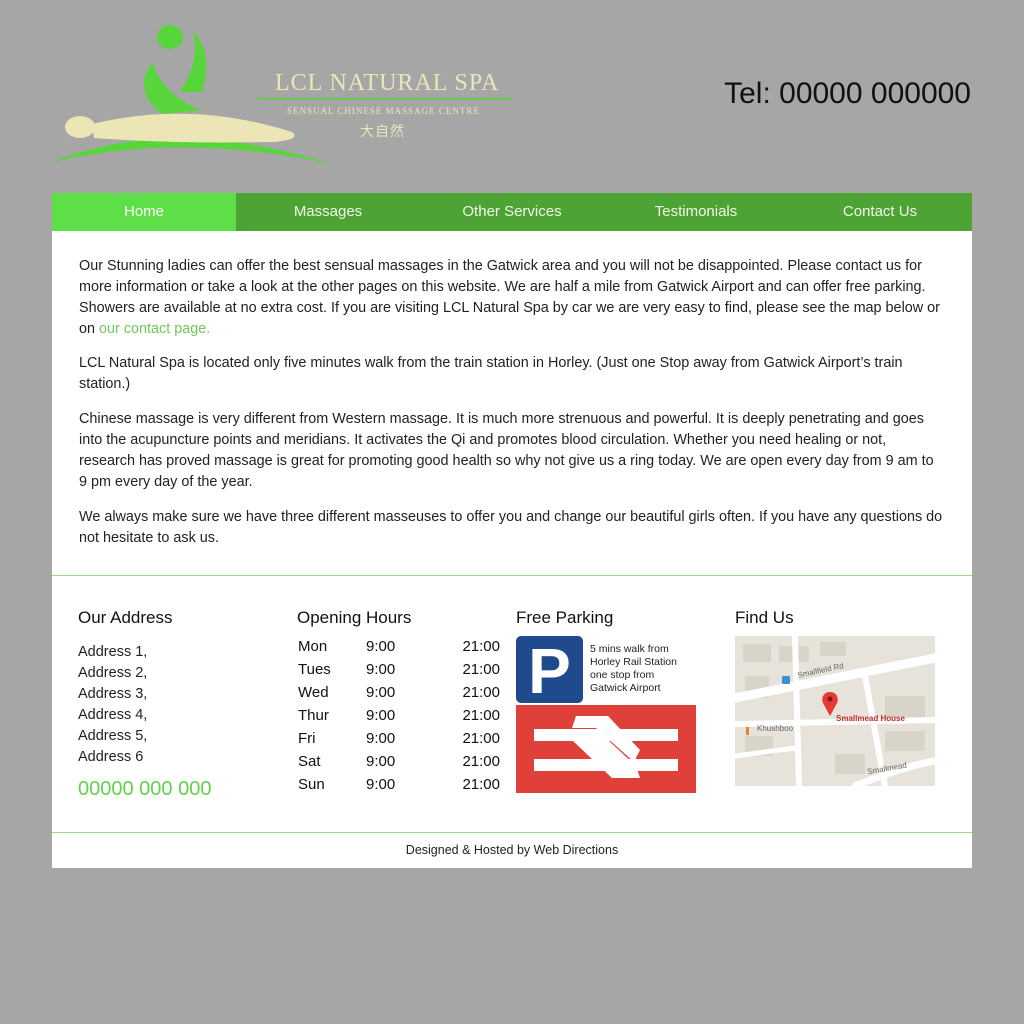 This screenshot has width=1024, height=1024. What do you see at coordinates (311, 784) in the screenshot?
I see `hours-day: Sun` at bounding box center [311, 784].